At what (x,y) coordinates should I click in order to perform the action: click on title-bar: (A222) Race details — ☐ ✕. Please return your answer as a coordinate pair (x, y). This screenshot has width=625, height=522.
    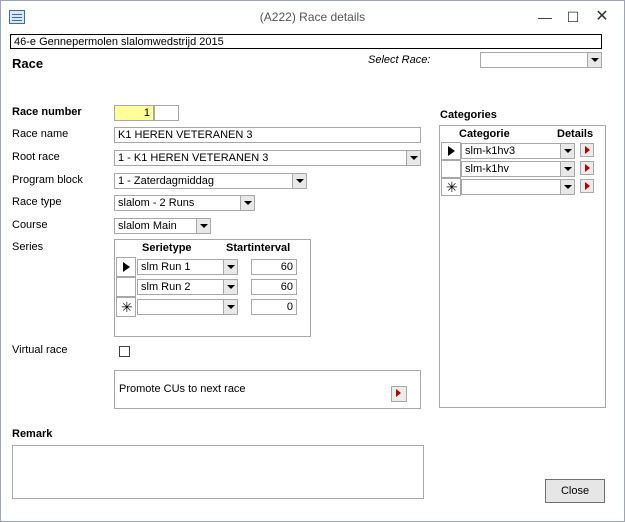
    Looking at the image, I should click on (312, 17).